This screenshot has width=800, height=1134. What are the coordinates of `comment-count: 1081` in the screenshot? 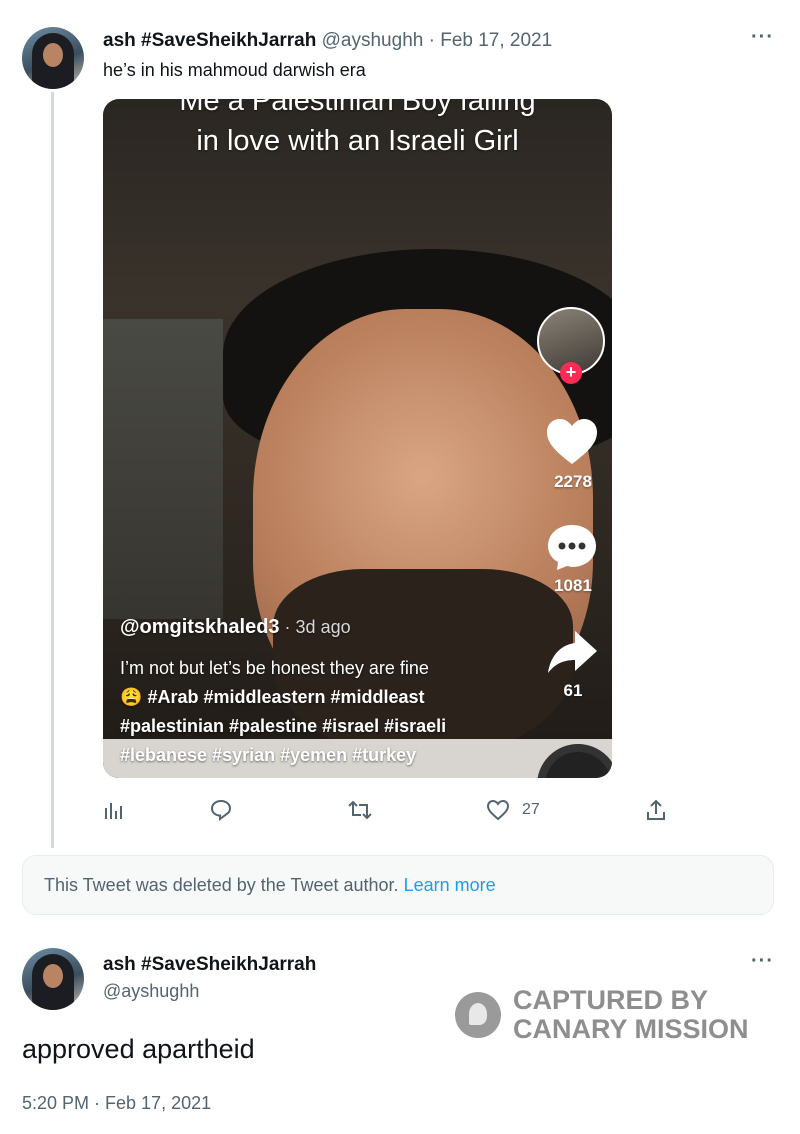 It's located at (573, 585).